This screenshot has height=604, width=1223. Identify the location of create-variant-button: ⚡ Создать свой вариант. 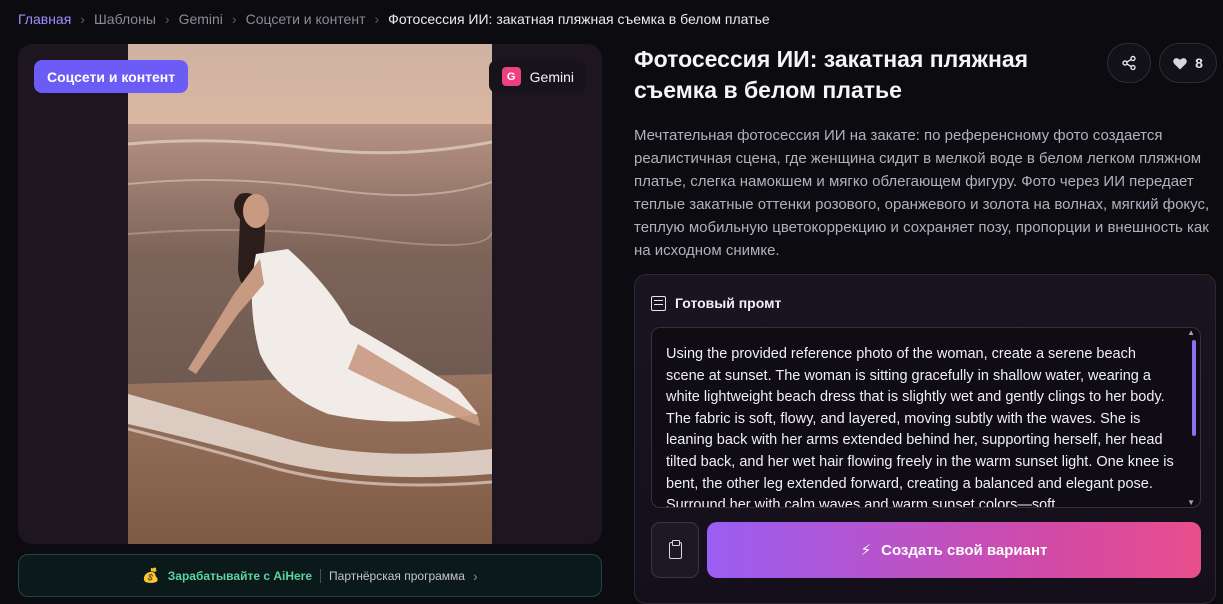
(954, 550).